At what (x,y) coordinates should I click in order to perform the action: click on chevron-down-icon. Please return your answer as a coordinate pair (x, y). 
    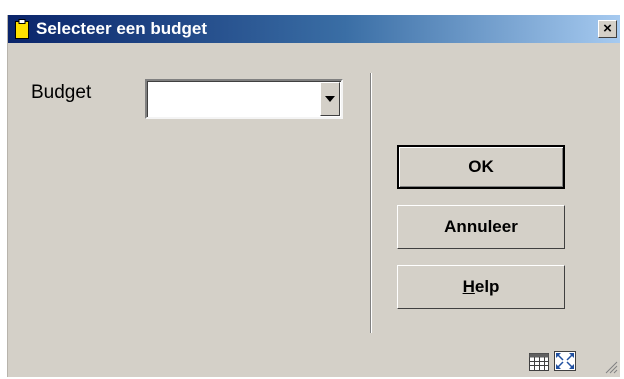
    Looking at the image, I should click on (330, 99).